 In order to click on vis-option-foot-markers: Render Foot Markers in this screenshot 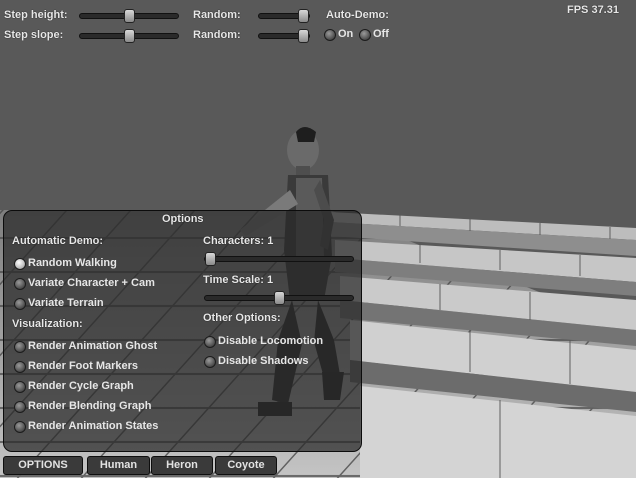, I will do `click(99, 367)`.